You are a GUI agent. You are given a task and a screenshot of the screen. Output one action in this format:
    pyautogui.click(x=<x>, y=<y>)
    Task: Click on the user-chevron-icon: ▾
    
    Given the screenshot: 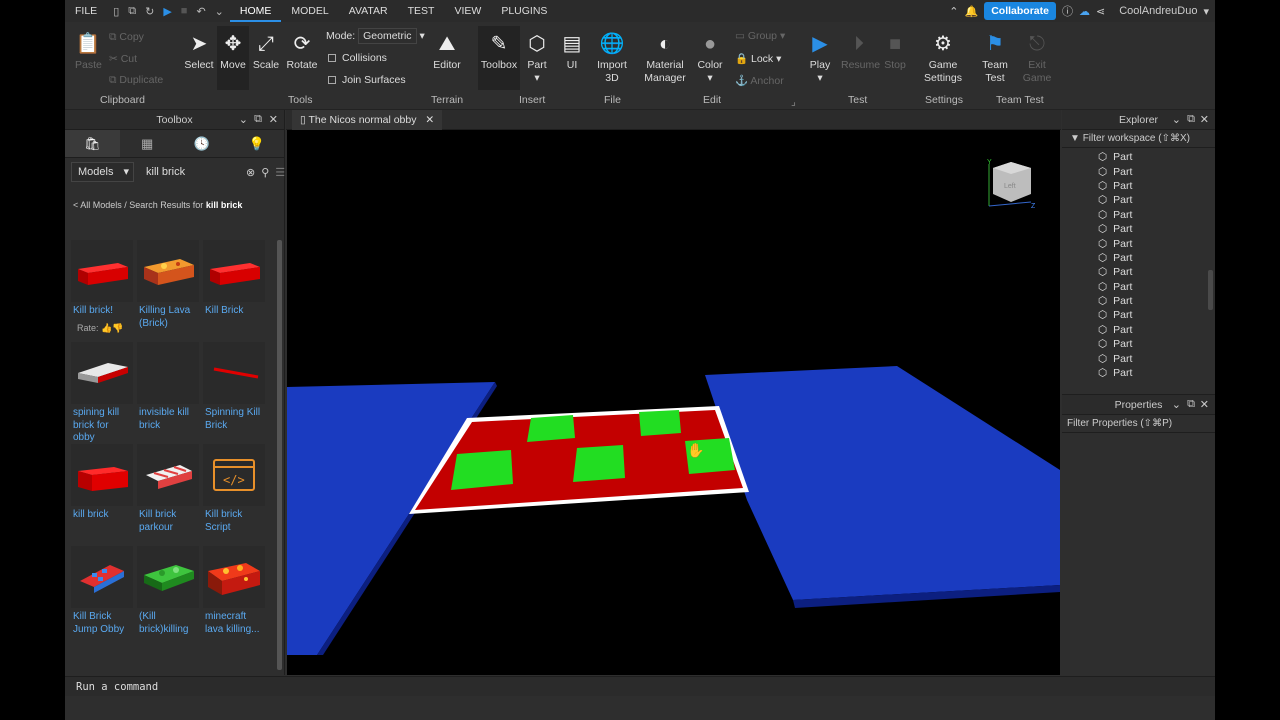 What is the action you would take?
    pyautogui.click(x=1206, y=11)
    